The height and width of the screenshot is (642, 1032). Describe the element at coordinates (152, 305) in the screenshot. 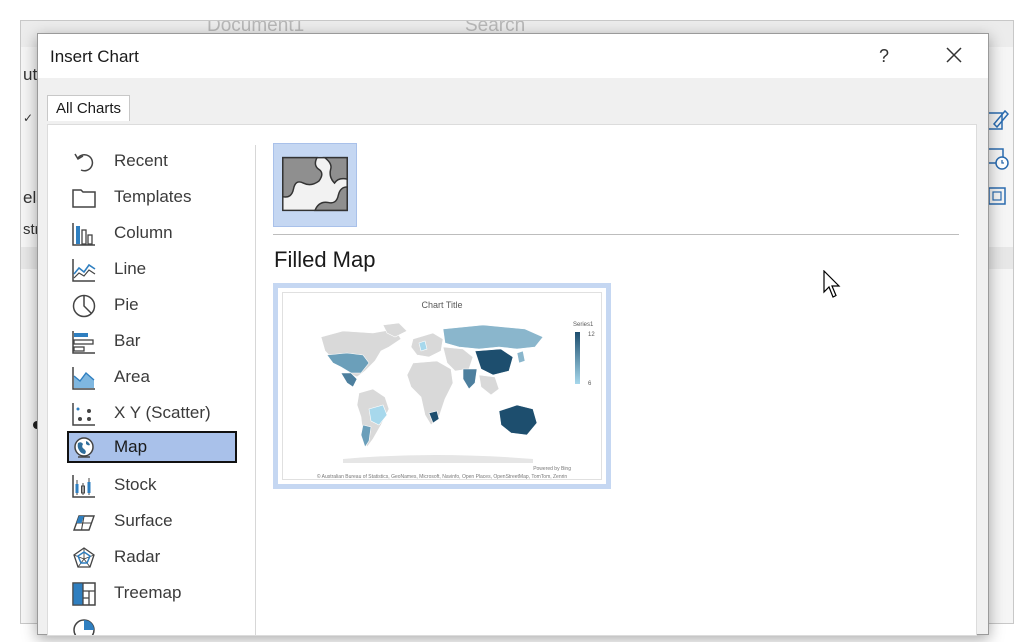

I see `sidebar-item-pie: Pie` at that location.